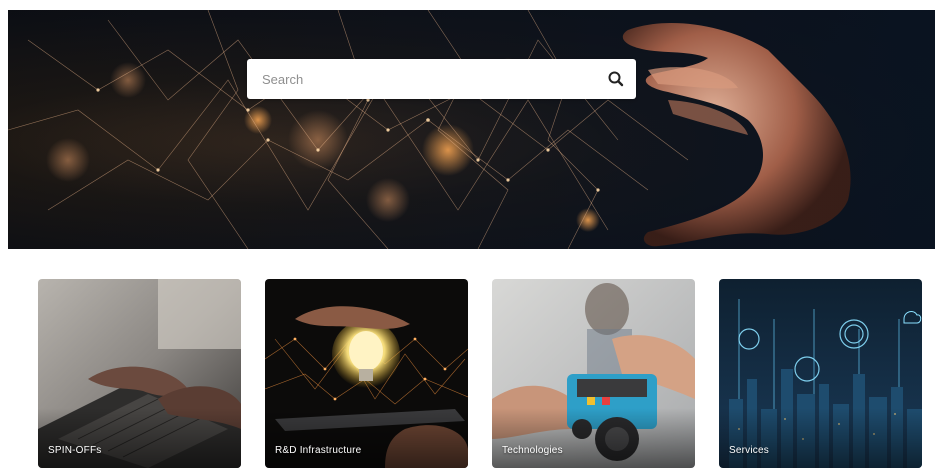 The height and width of the screenshot is (468, 935). I want to click on search-input, so click(420, 79).